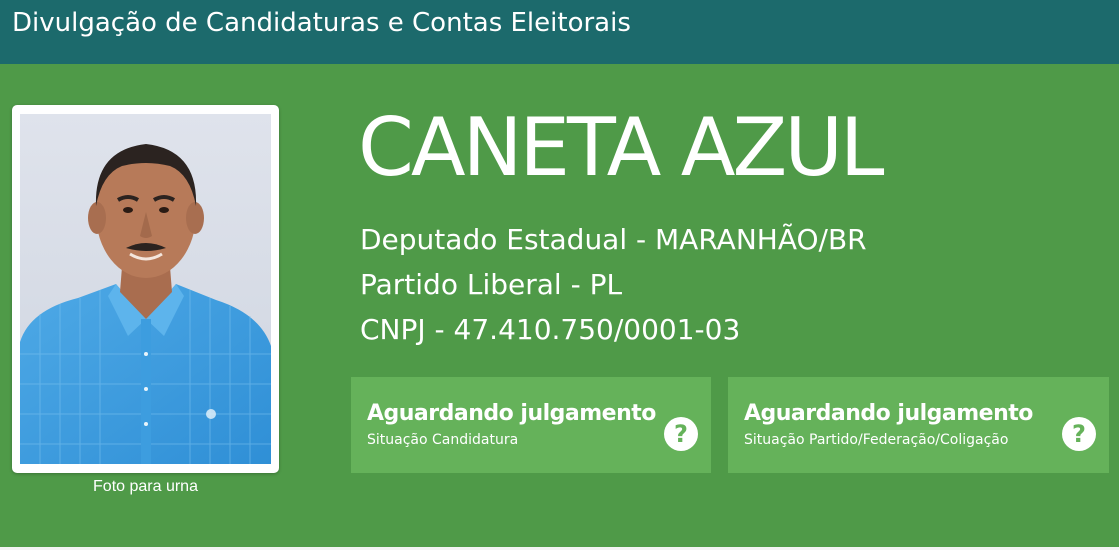  Describe the element at coordinates (550, 329) in the screenshot. I see `candidate-cnpj: CNPJ - 47.410.750/0001-03` at that location.